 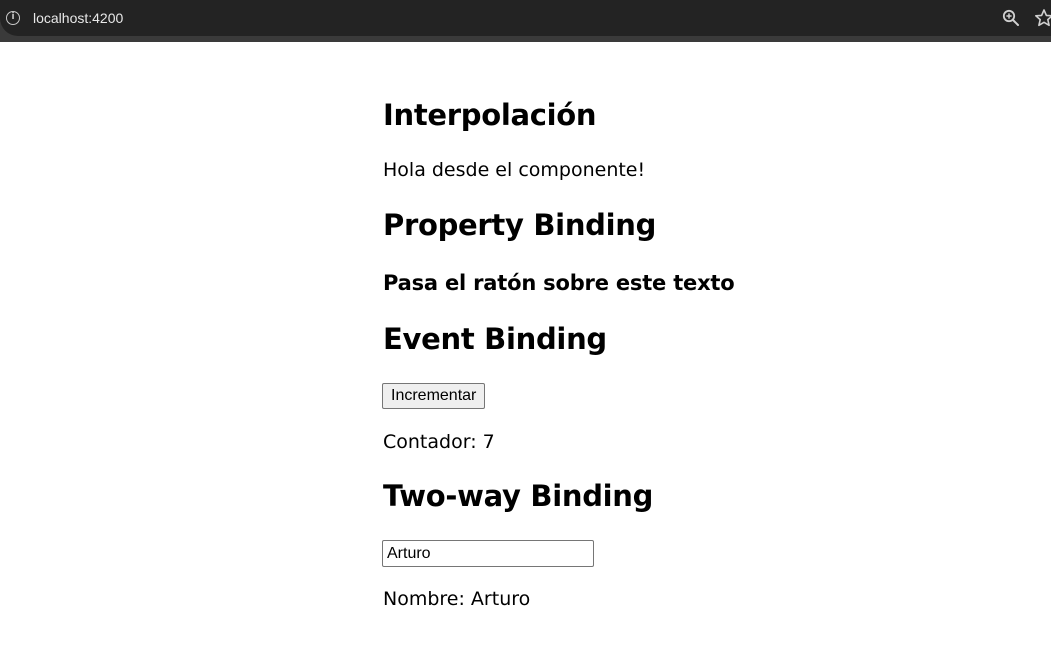 What do you see at coordinates (13, 18) in the screenshot?
I see `info-icon: i` at bounding box center [13, 18].